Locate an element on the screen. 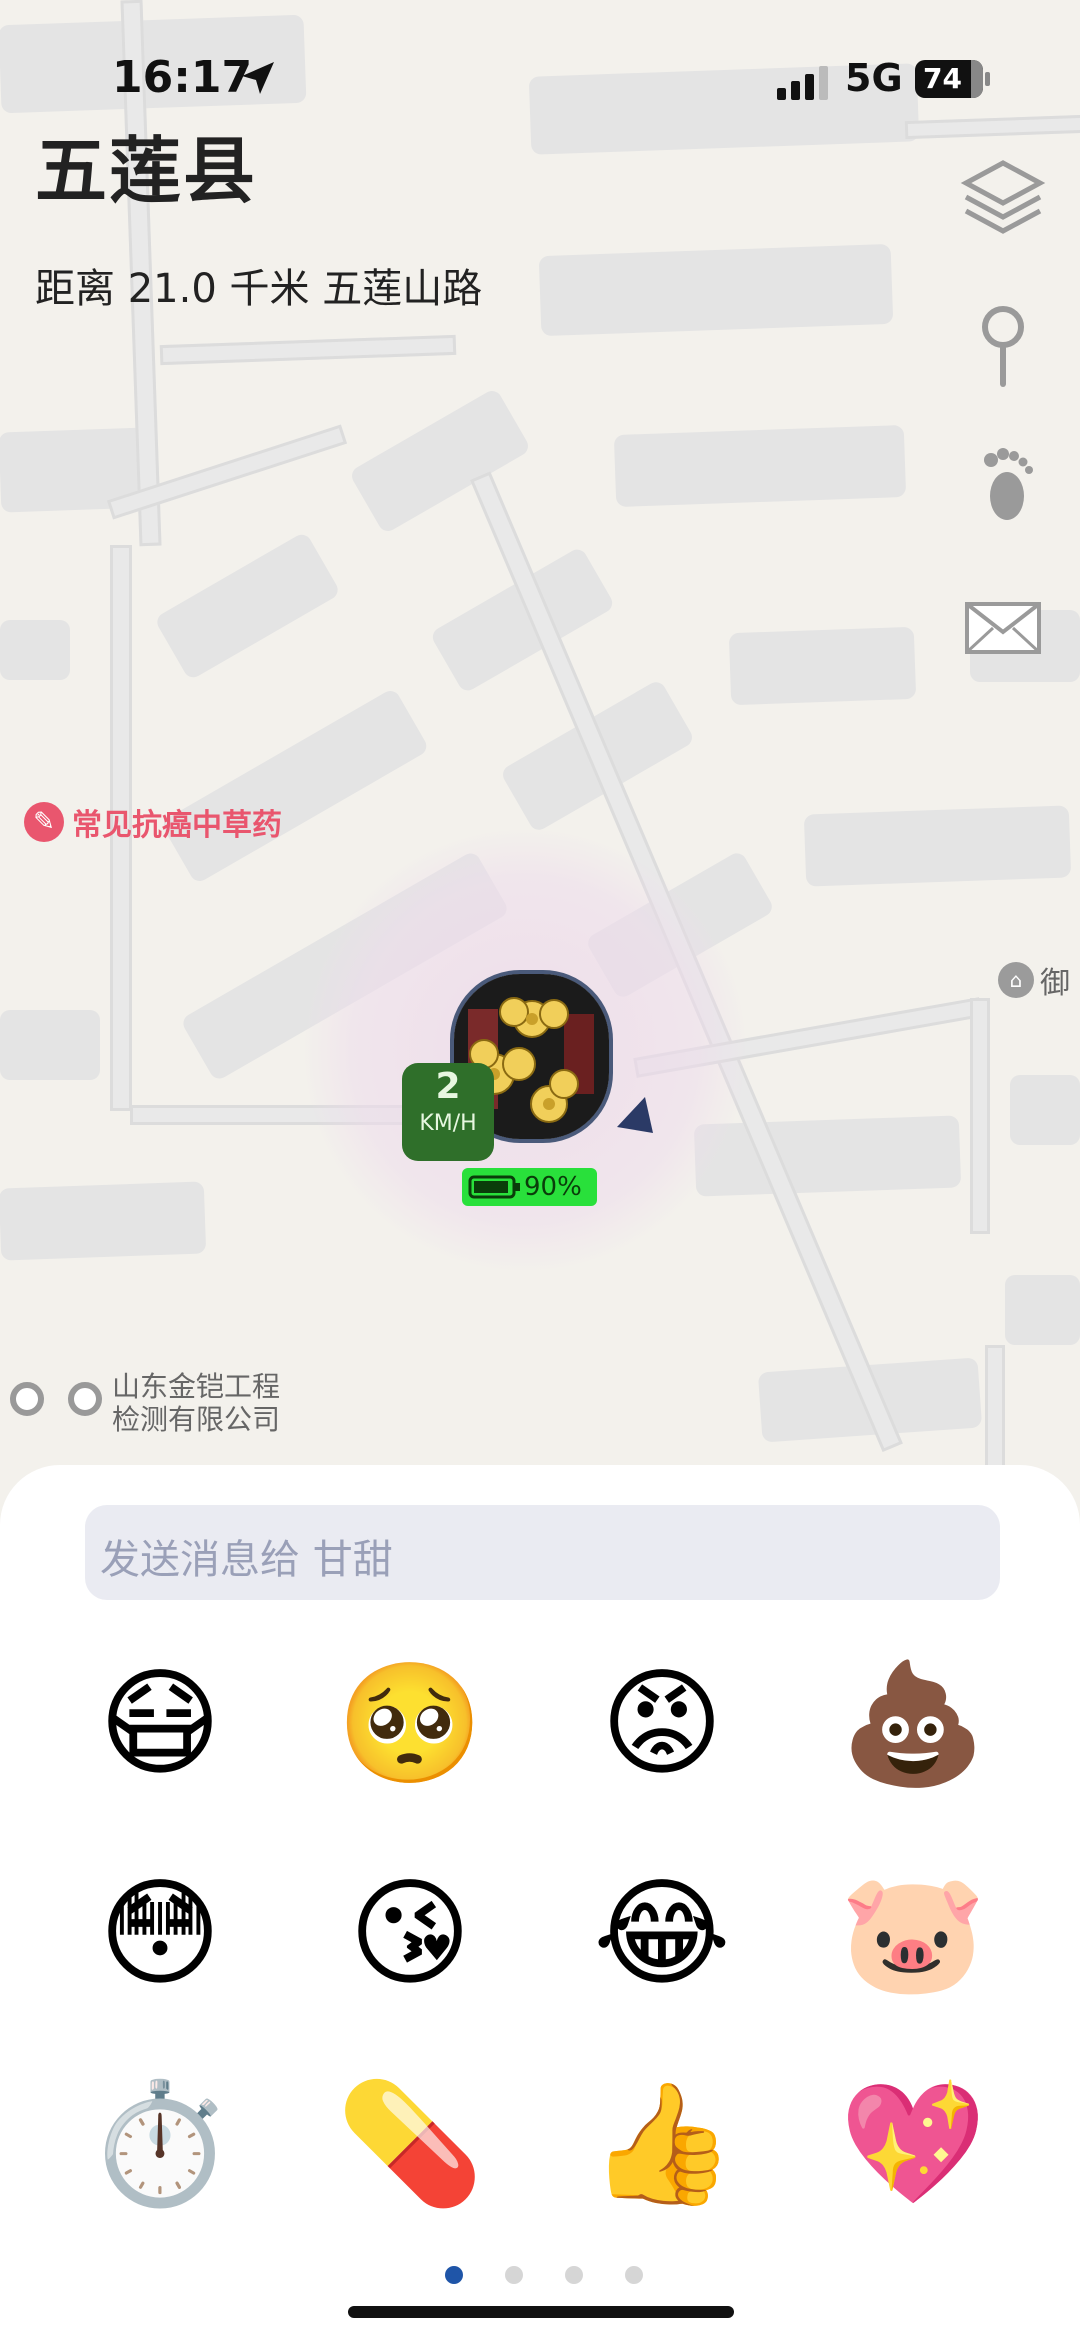 The image size is (1080, 2341). location-pin-icon is located at coordinates (1003, 346).